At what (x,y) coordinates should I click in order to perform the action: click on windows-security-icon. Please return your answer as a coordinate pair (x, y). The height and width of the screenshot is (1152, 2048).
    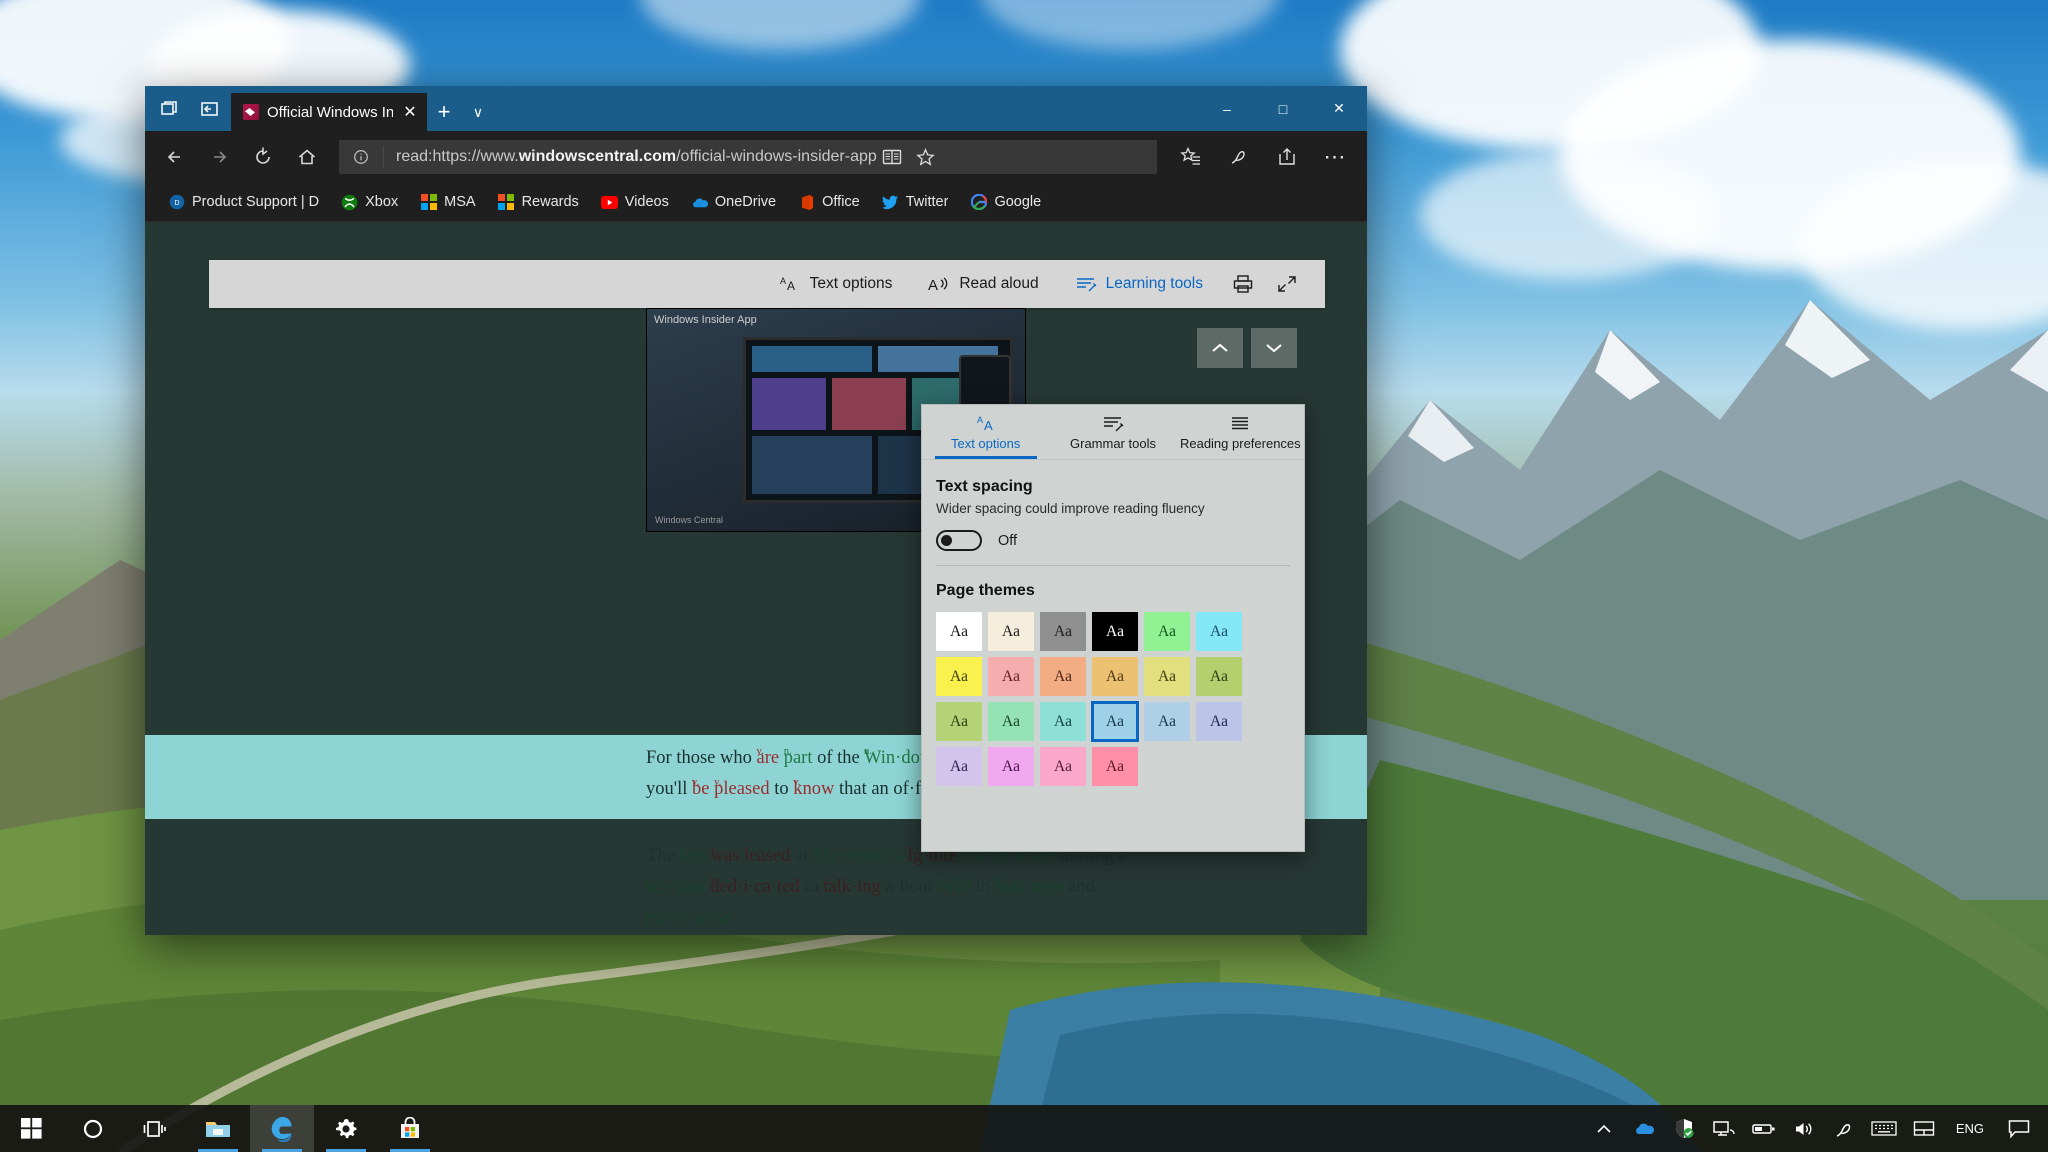
    Looking at the image, I should click on (1684, 1128).